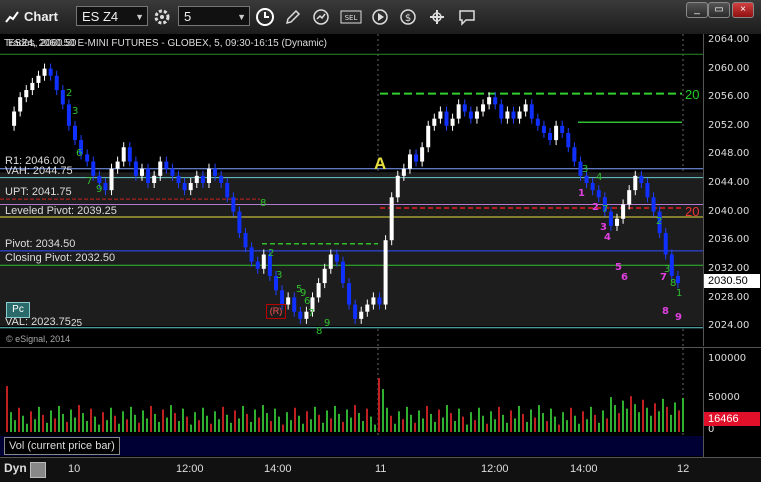  I want to click on dyn-button: Dyn, so click(15, 468).